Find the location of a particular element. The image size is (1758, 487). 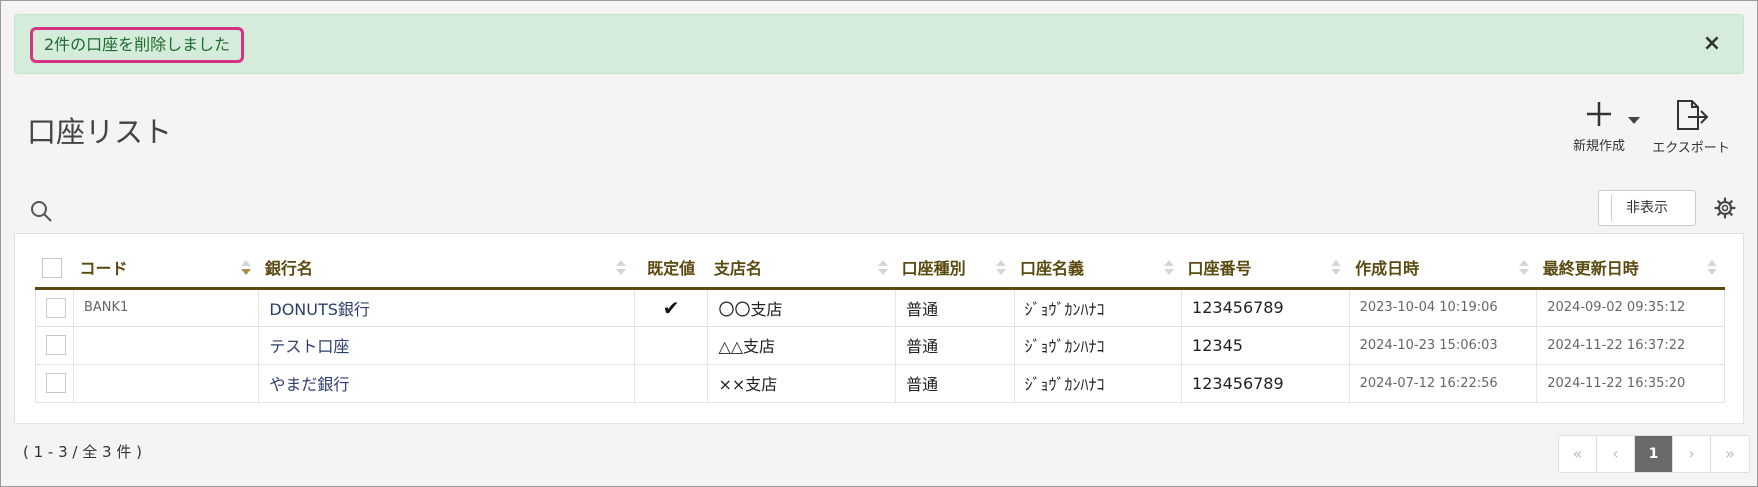

column-header-label: コード is located at coordinates (103, 269).